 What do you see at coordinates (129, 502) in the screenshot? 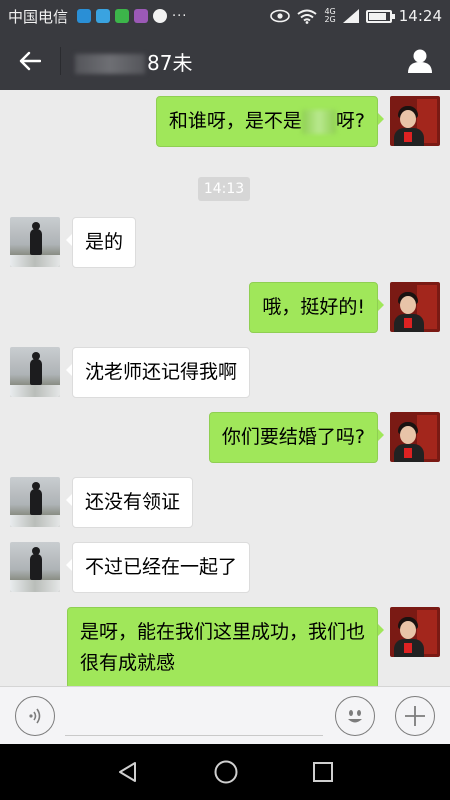
I see `message-bubble-incoming: 还没有领证` at bounding box center [129, 502].